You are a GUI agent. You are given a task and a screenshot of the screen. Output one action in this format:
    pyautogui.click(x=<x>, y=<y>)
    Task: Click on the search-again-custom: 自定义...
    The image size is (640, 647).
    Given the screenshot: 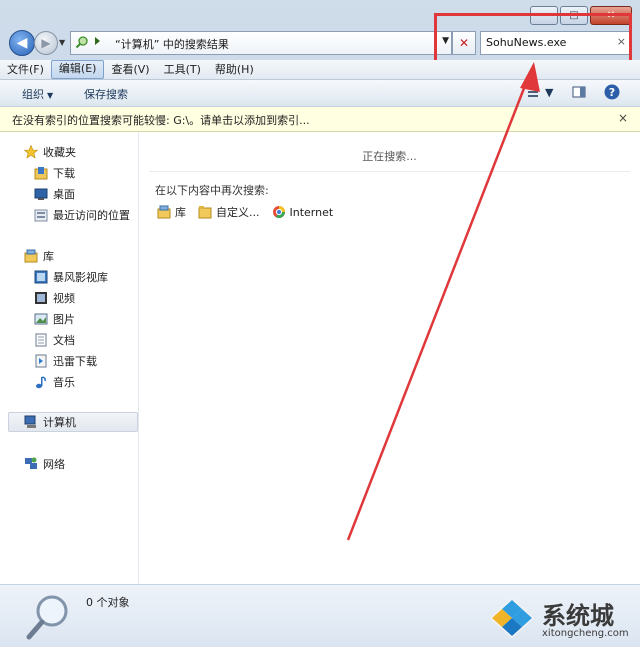 What is the action you would take?
    pyautogui.click(x=229, y=212)
    